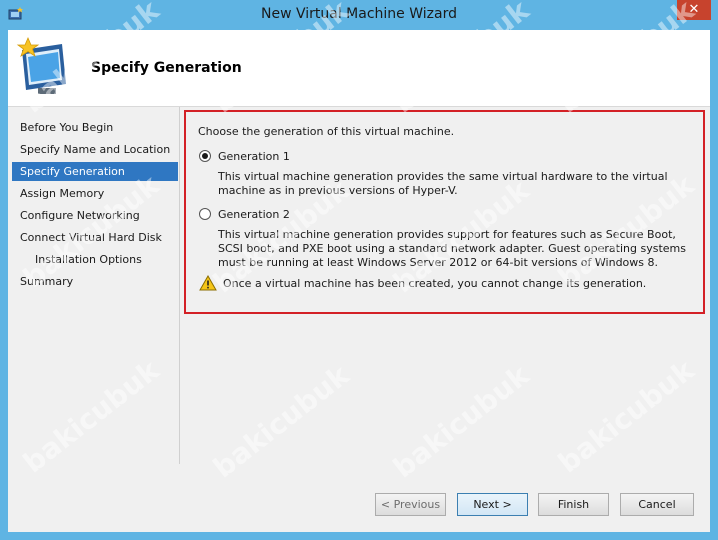  What do you see at coordinates (694, 10) in the screenshot?
I see `close-button: ✕` at bounding box center [694, 10].